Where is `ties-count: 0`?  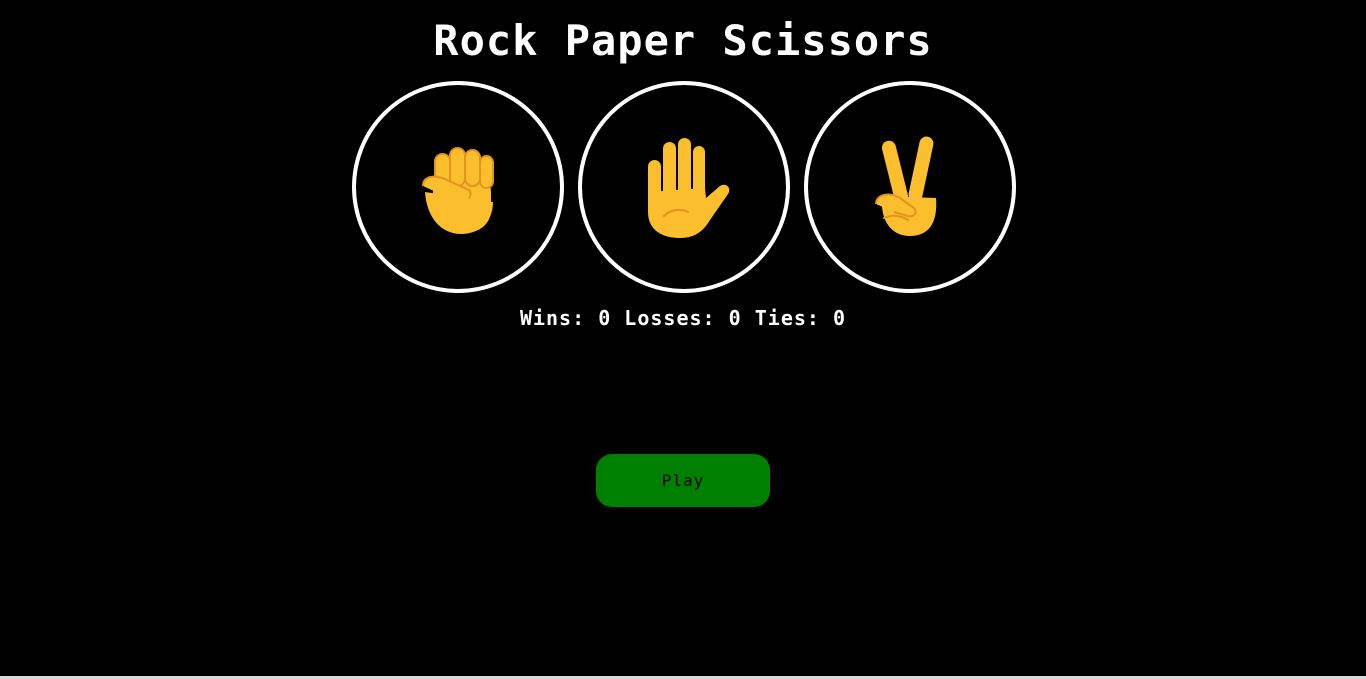
ties-count: 0 is located at coordinates (840, 318).